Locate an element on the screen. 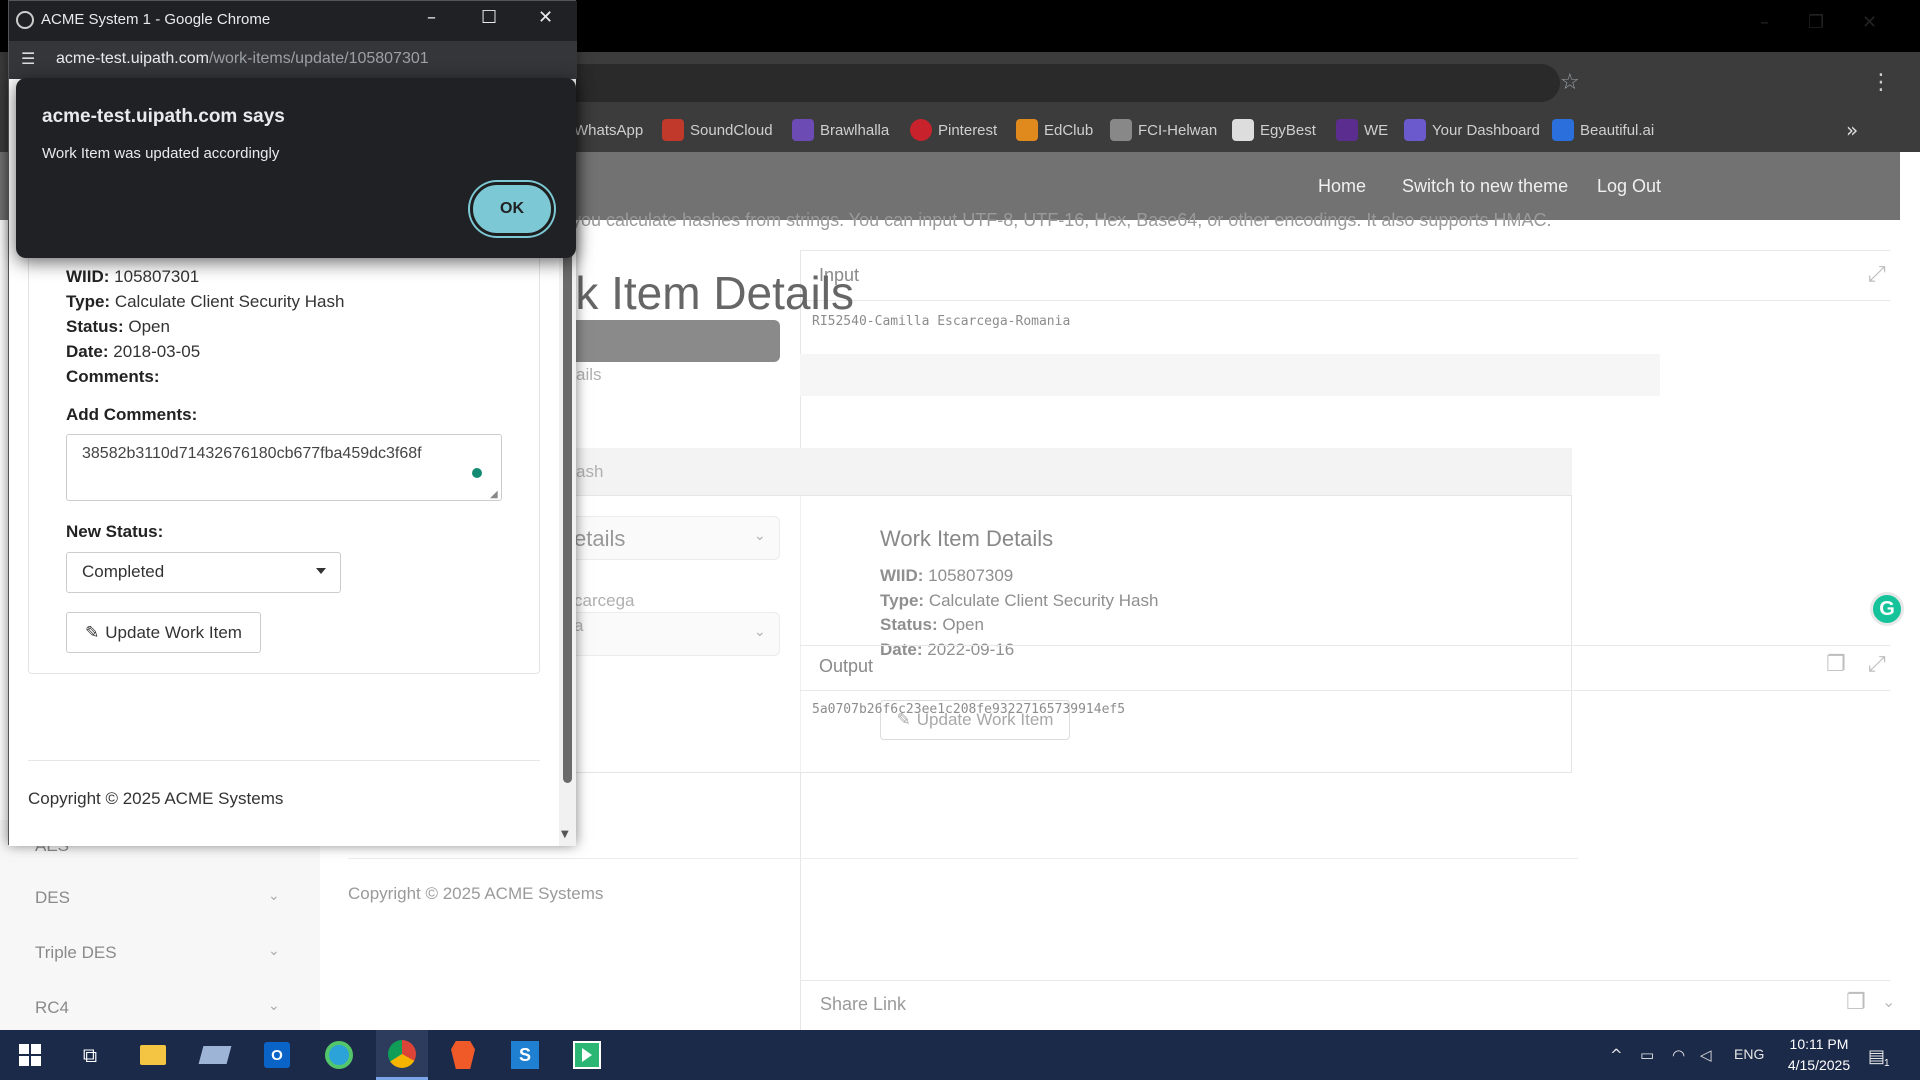  language-indicator: ENG is located at coordinates (1749, 1054).